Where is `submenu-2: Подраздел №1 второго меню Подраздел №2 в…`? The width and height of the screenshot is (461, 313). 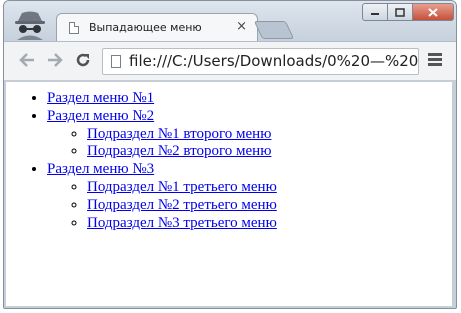 submenu-2: Подраздел №1 второго меню Подраздел №2 в… is located at coordinates (249, 144).